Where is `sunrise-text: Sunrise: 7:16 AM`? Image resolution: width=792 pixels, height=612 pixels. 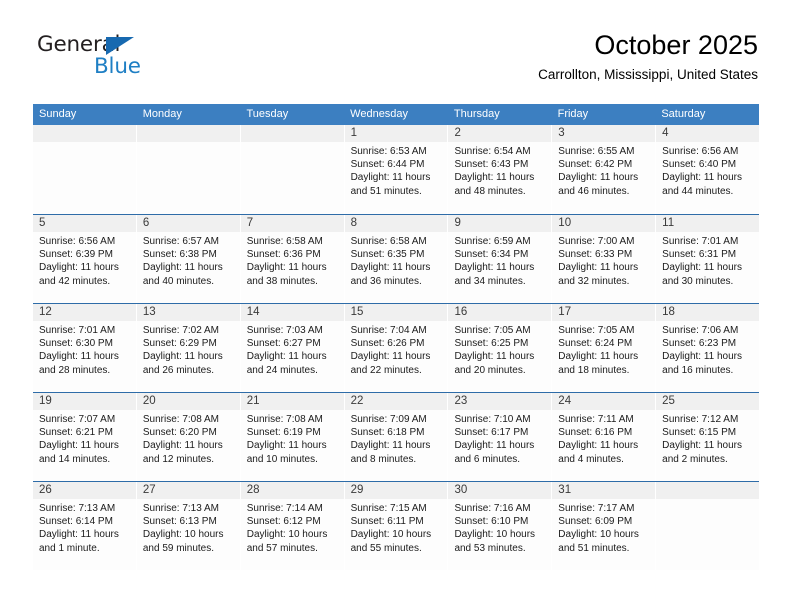
sunrise-text: Sunrise: 7:16 AM is located at coordinates (492, 508).